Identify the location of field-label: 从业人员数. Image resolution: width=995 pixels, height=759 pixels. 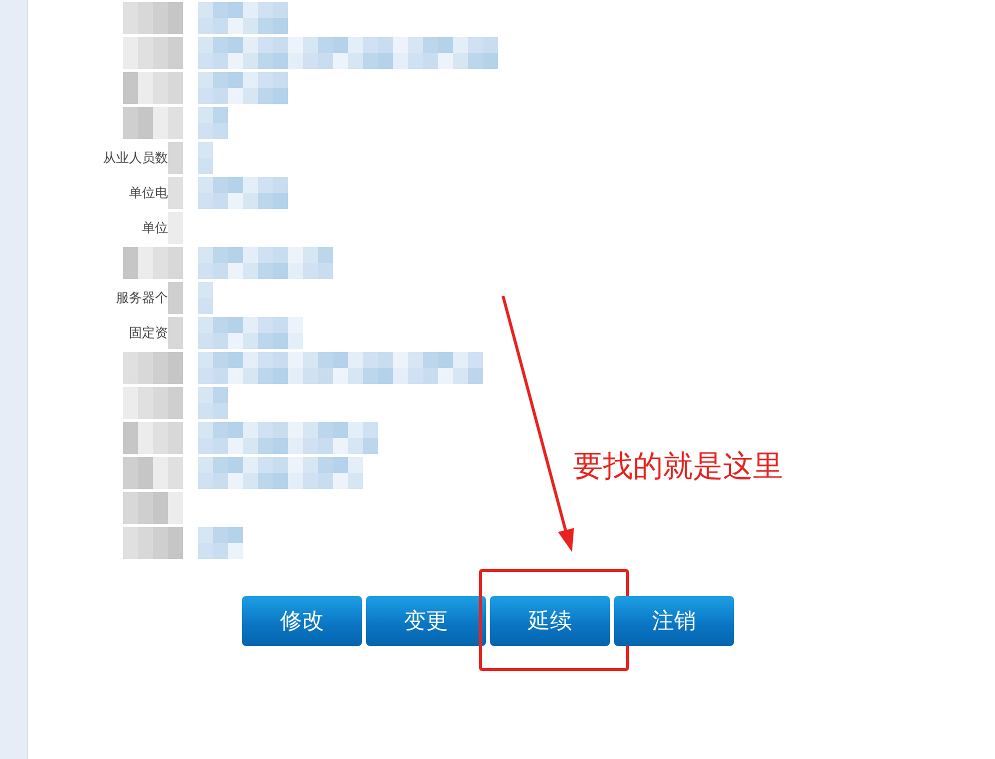
(135, 158).